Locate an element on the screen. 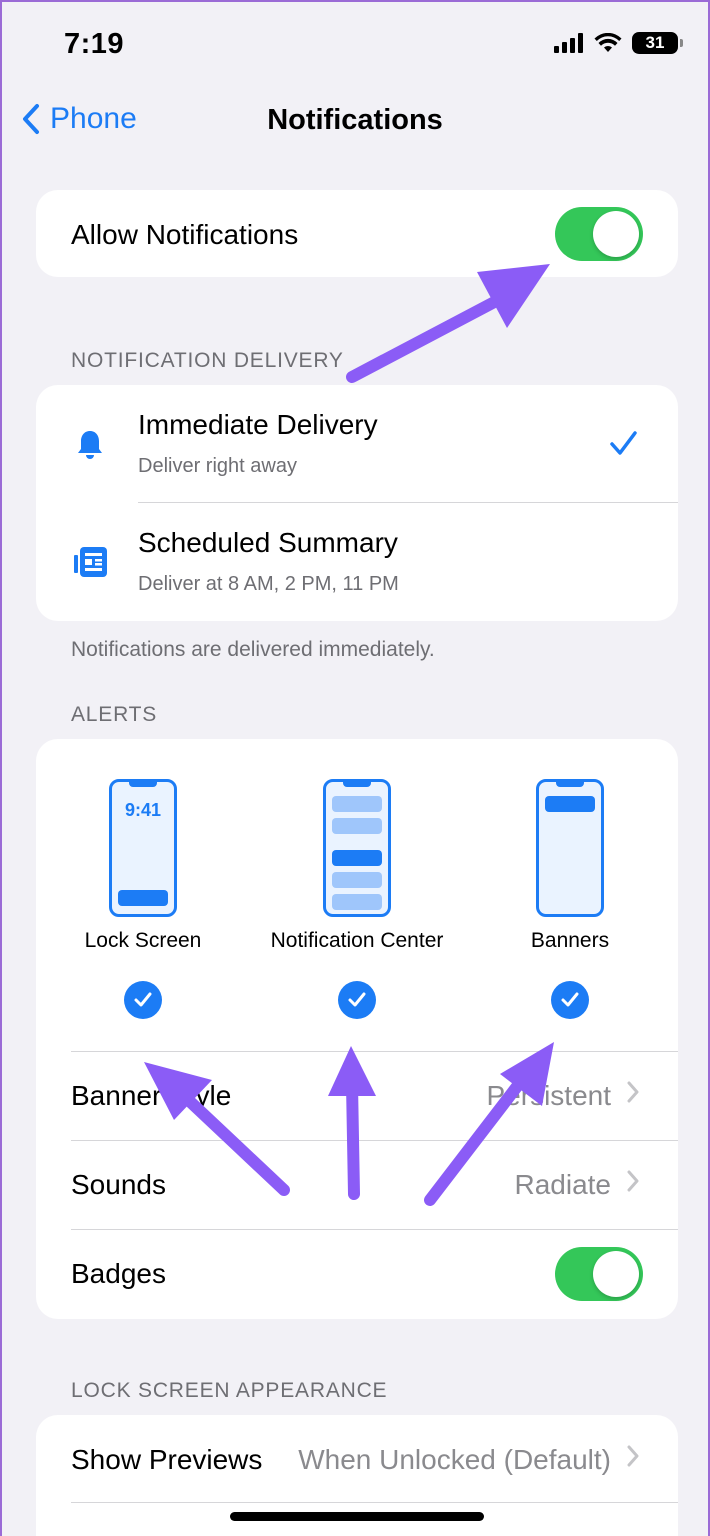 The width and height of the screenshot is (710, 1536). annotation-arrow-icon is located at coordinates (448, 323).